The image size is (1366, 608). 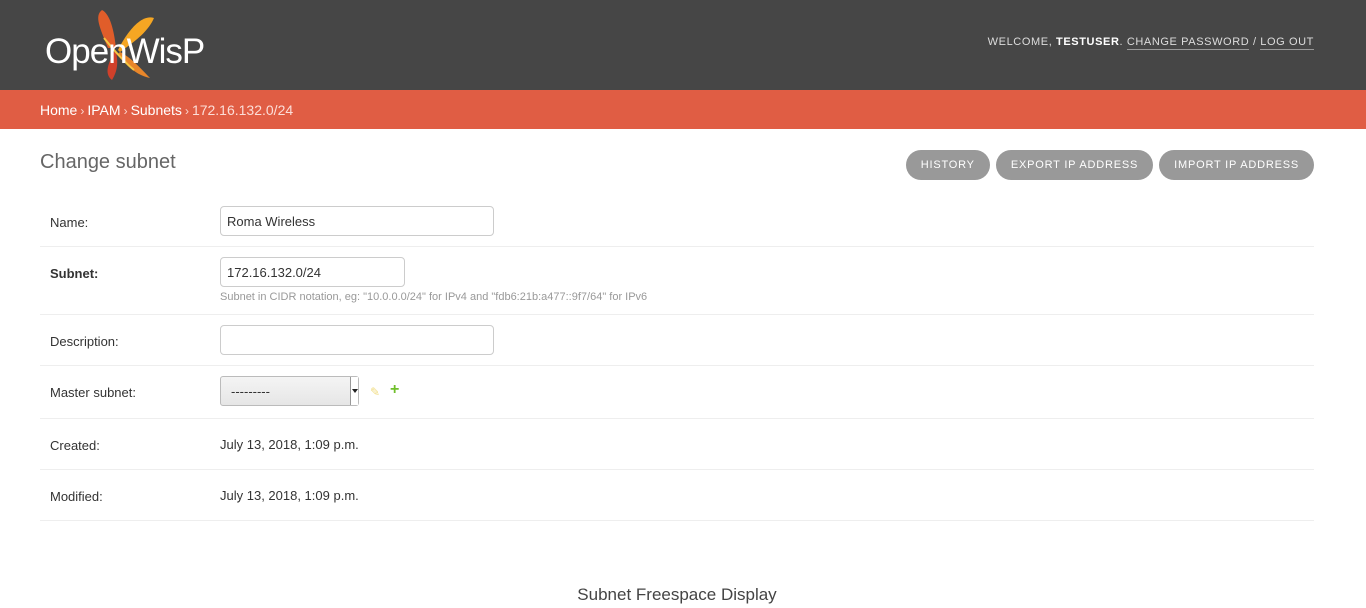 I want to click on master-subnet-select: ---------, so click(x=289, y=391).